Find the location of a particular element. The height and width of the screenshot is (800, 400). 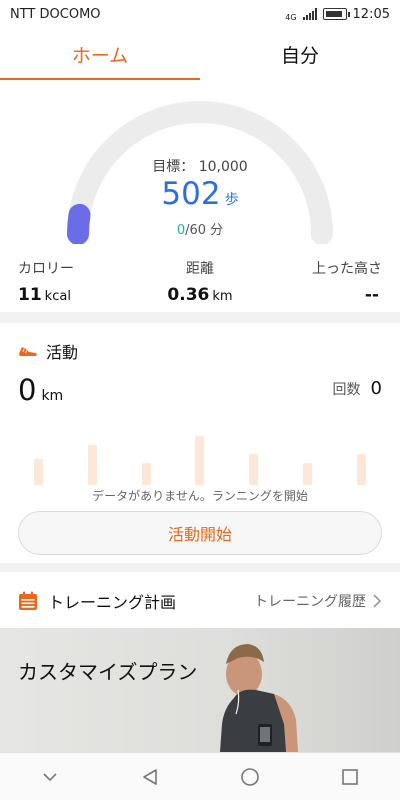

stat-distance: 距離 0.36 km is located at coordinates (200, 281).